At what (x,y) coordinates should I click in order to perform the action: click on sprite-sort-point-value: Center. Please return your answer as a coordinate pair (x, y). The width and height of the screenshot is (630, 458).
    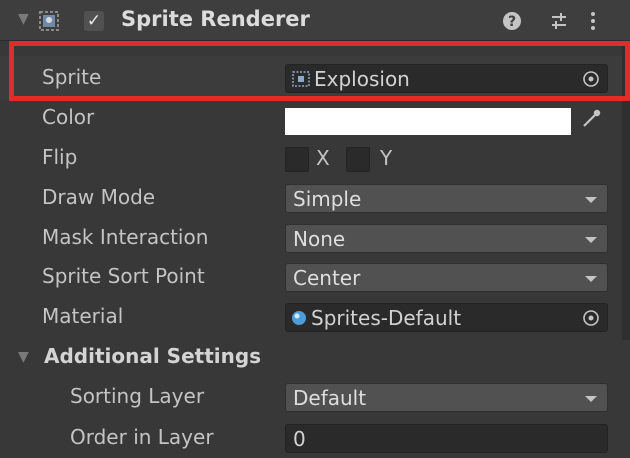
    Looking at the image, I should click on (327, 278).